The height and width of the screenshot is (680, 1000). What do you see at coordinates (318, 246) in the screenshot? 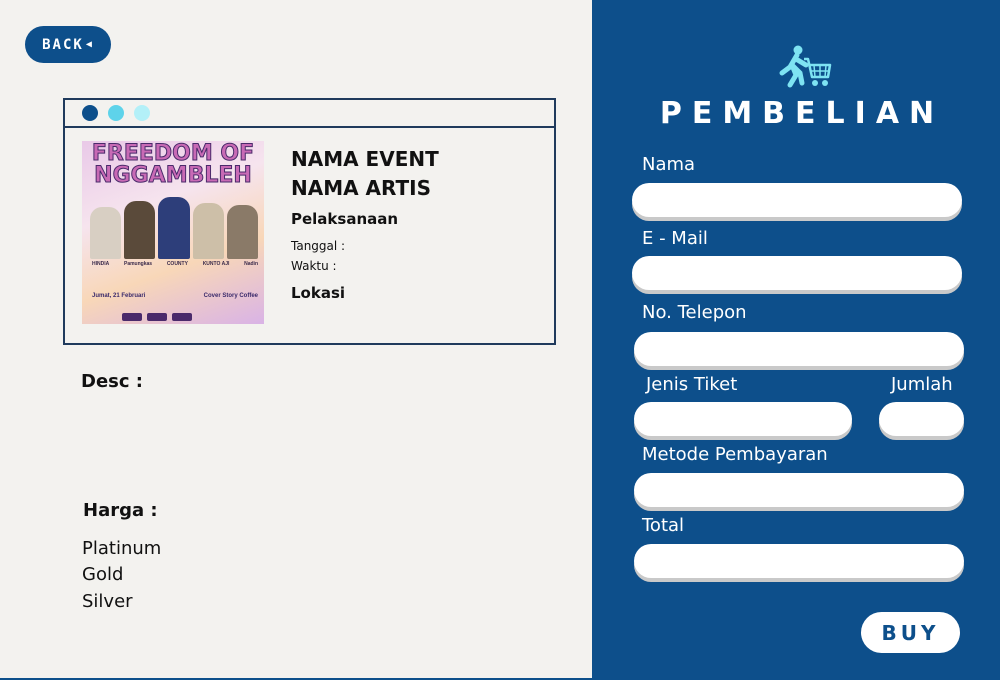
I see `tanggal-label: Tanggal :` at bounding box center [318, 246].